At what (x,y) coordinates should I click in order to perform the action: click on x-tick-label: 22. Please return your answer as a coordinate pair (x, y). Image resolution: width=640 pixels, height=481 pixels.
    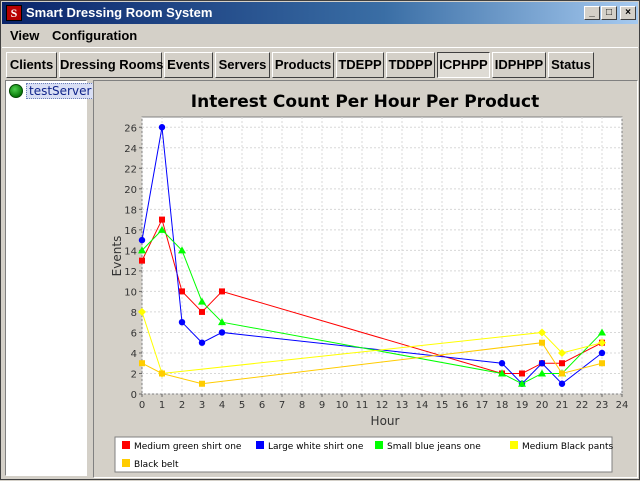
    Looking at the image, I should click on (582, 405).